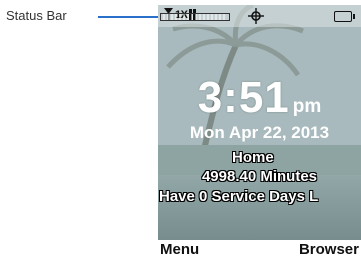 The image size is (361, 262). Describe the element at coordinates (259, 251) in the screenshot. I see `softkey-bar: Menu Browser` at that location.